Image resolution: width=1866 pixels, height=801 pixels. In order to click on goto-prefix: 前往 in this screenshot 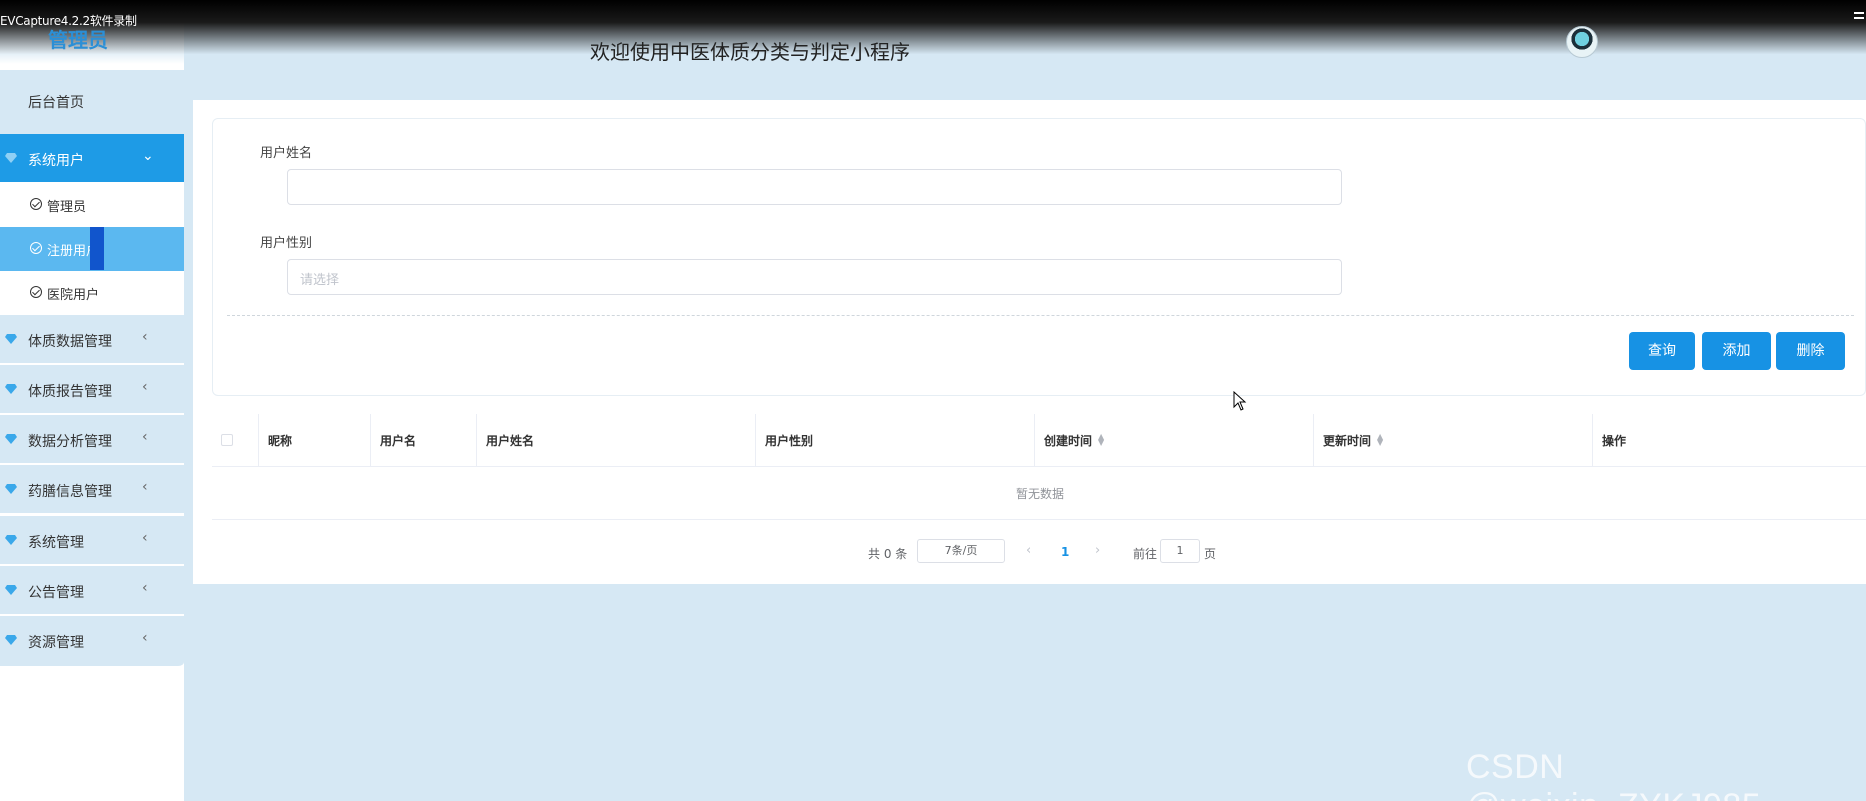, I will do `click(1145, 554)`.